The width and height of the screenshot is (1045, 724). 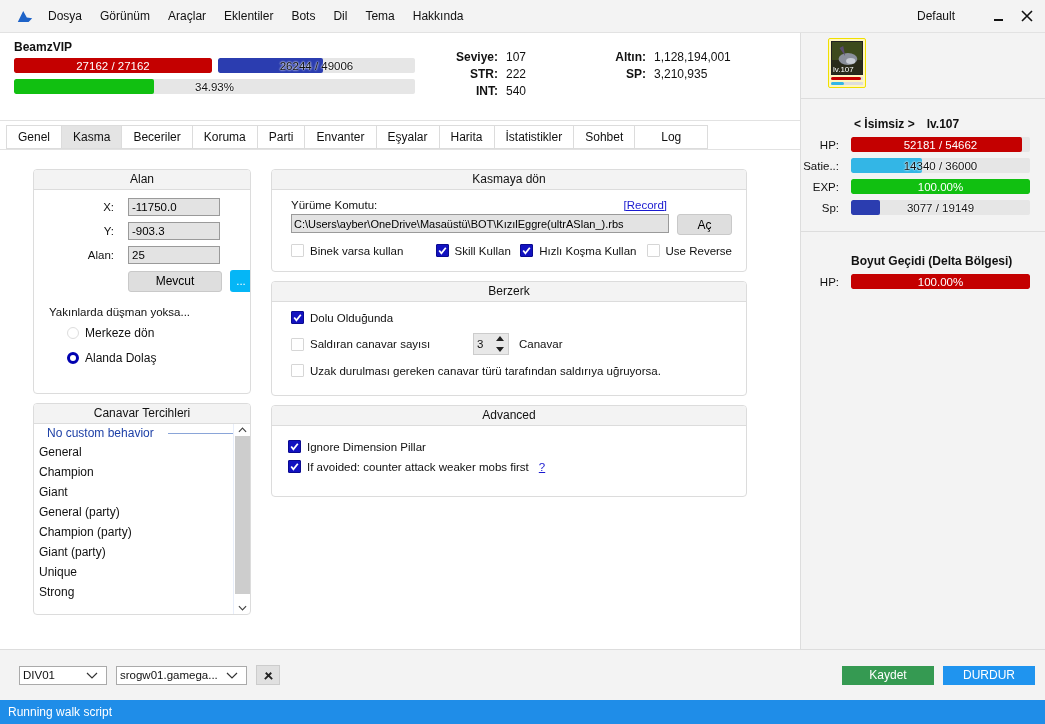 What do you see at coordinates (681, 74) in the screenshot?
I see `stat-value: 3,210,935` at bounding box center [681, 74].